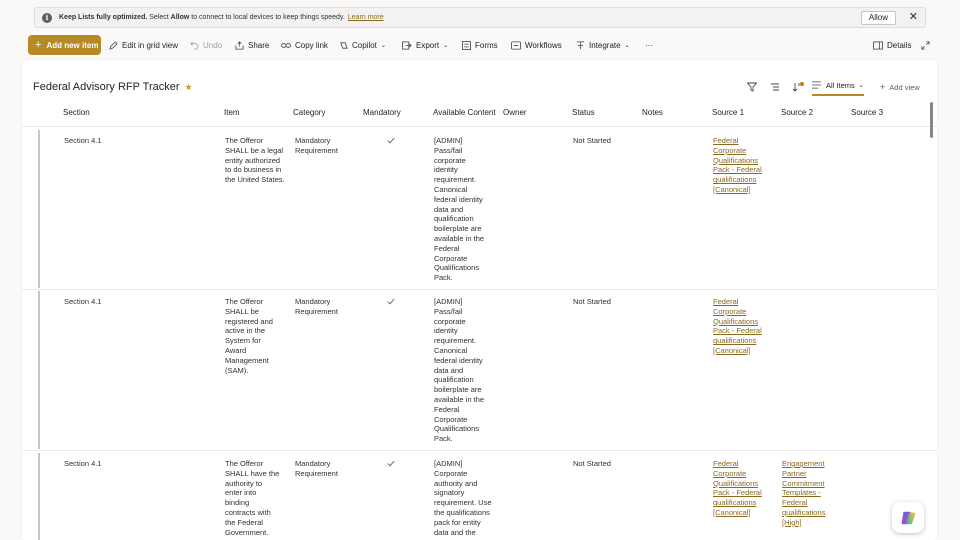 The width and height of the screenshot is (960, 540). What do you see at coordinates (603, 45) in the screenshot?
I see `integrate-menu-button: Integrate ⌄` at bounding box center [603, 45].